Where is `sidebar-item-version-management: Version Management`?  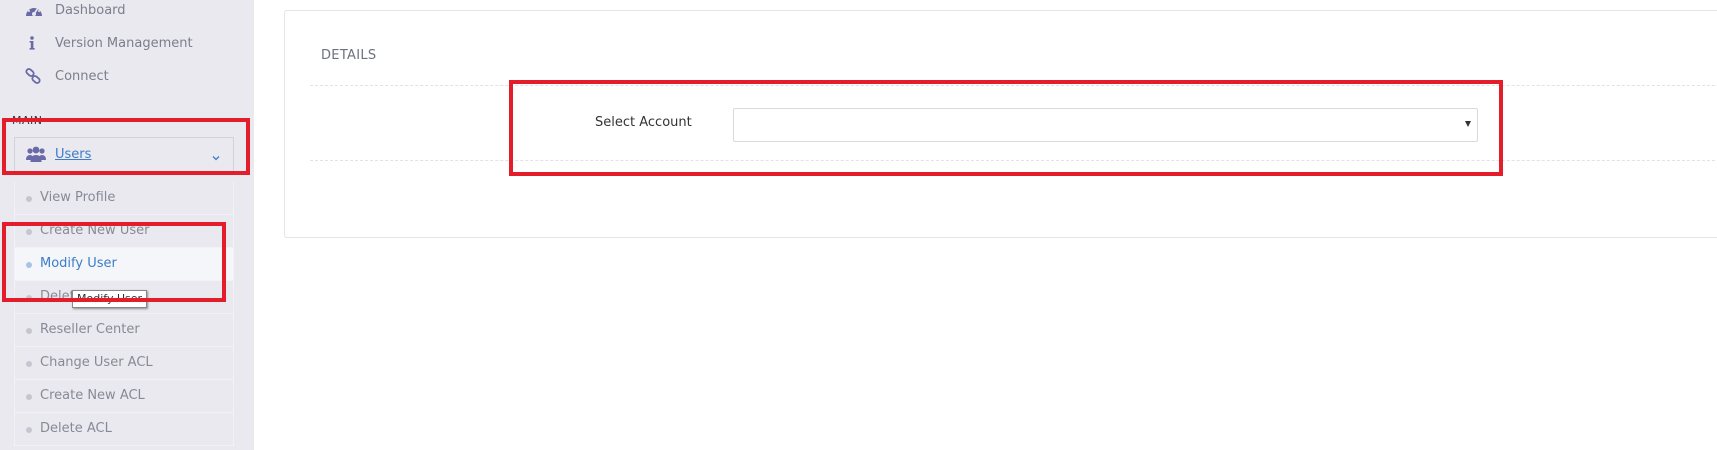 sidebar-item-version-management: Version Management is located at coordinates (127, 44).